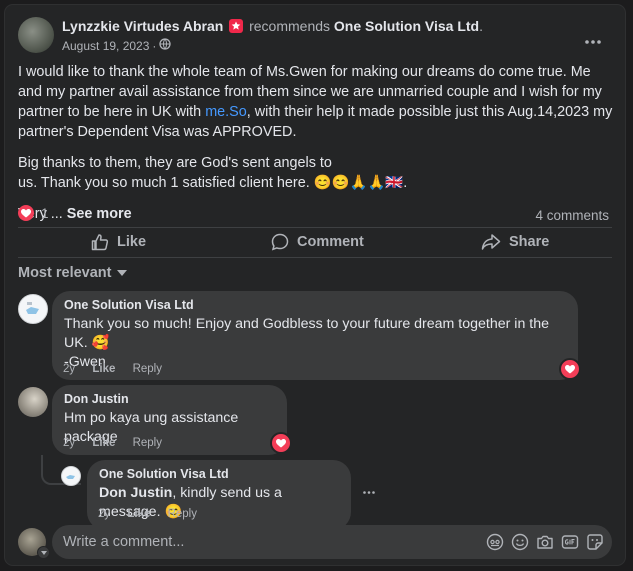  I want to click on caret-down-icon, so click(122, 273).